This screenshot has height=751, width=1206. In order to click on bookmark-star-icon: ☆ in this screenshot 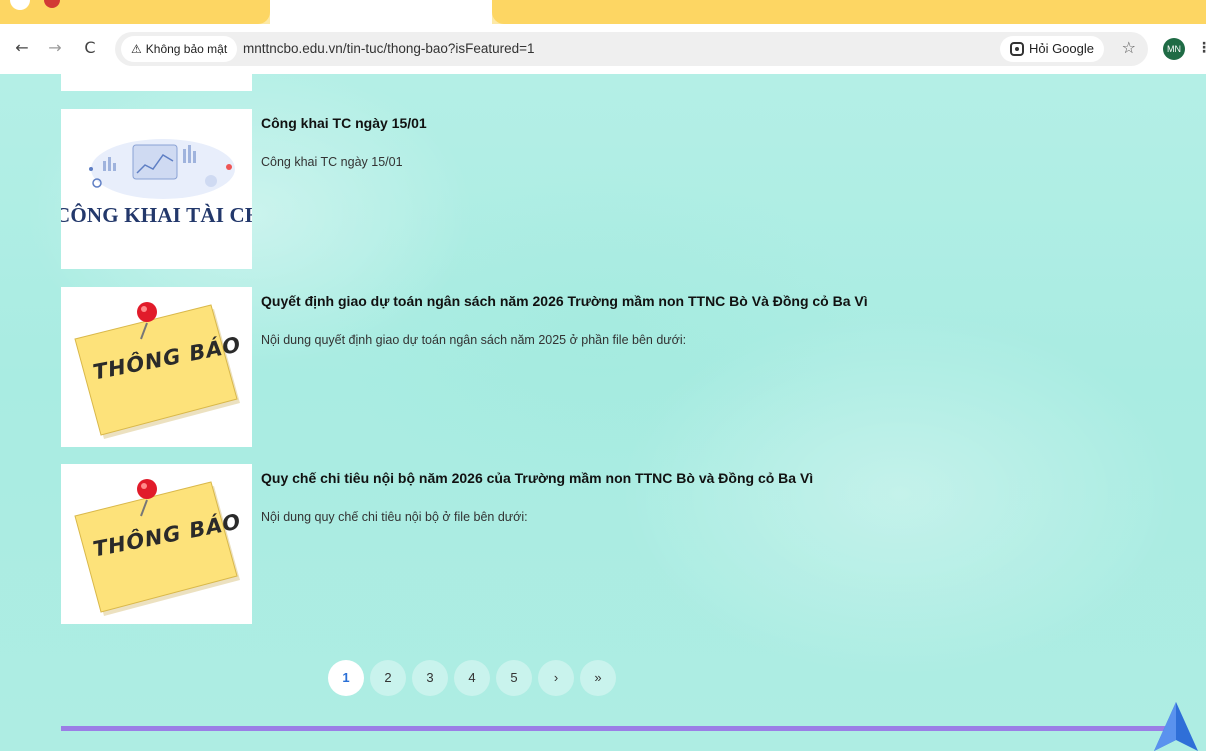, I will do `click(1129, 47)`.